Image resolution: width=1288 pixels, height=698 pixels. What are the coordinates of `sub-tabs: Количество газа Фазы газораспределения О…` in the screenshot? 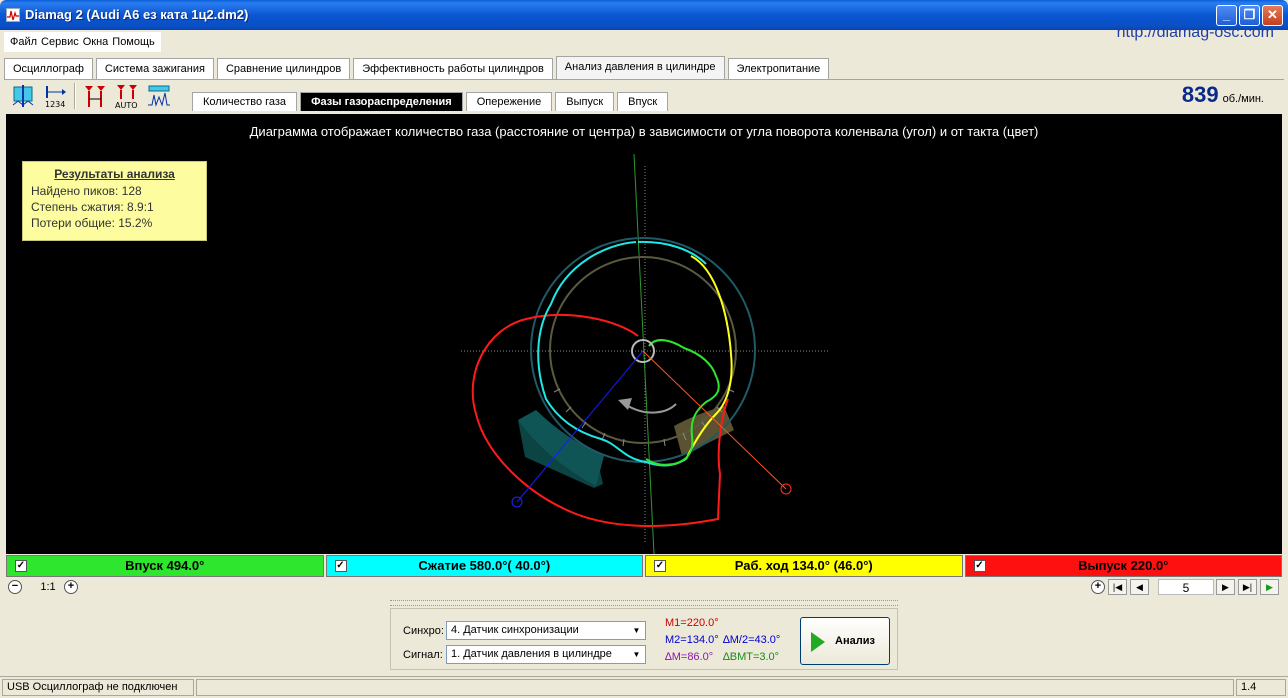 It's located at (431, 102).